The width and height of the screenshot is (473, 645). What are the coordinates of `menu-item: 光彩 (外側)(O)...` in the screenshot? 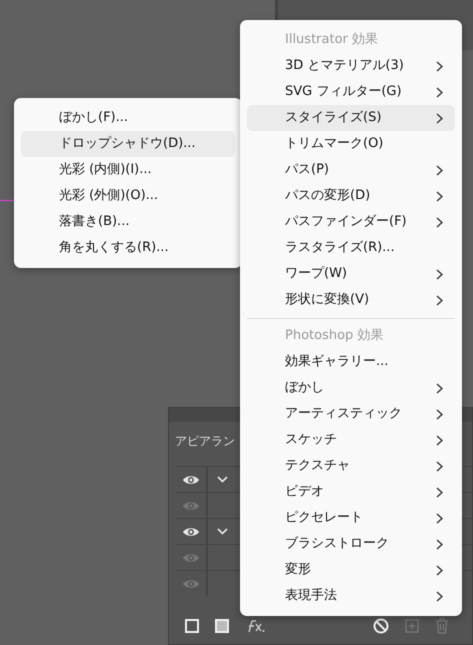 It's located at (128, 196).